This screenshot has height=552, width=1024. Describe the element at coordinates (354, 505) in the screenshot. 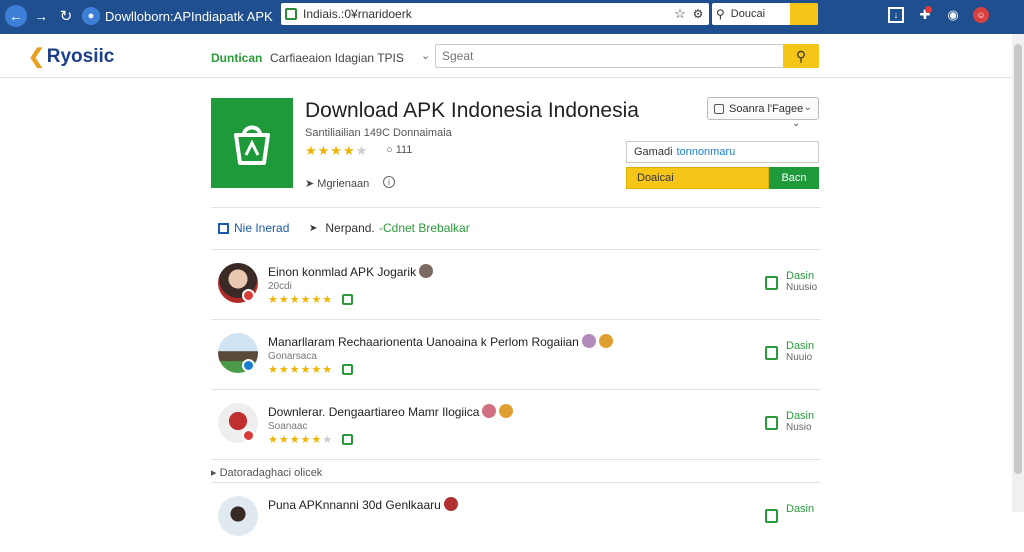

I see `item-title-text: Puna APKnnanni 30d Genlkaaru` at that location.